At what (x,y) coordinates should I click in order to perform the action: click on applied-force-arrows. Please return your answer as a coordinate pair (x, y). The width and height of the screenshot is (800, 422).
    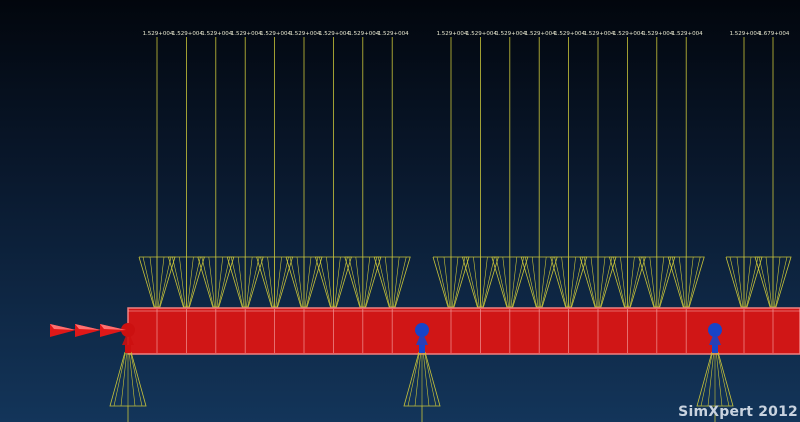
    Looking at the image, I should click on (88, 330).